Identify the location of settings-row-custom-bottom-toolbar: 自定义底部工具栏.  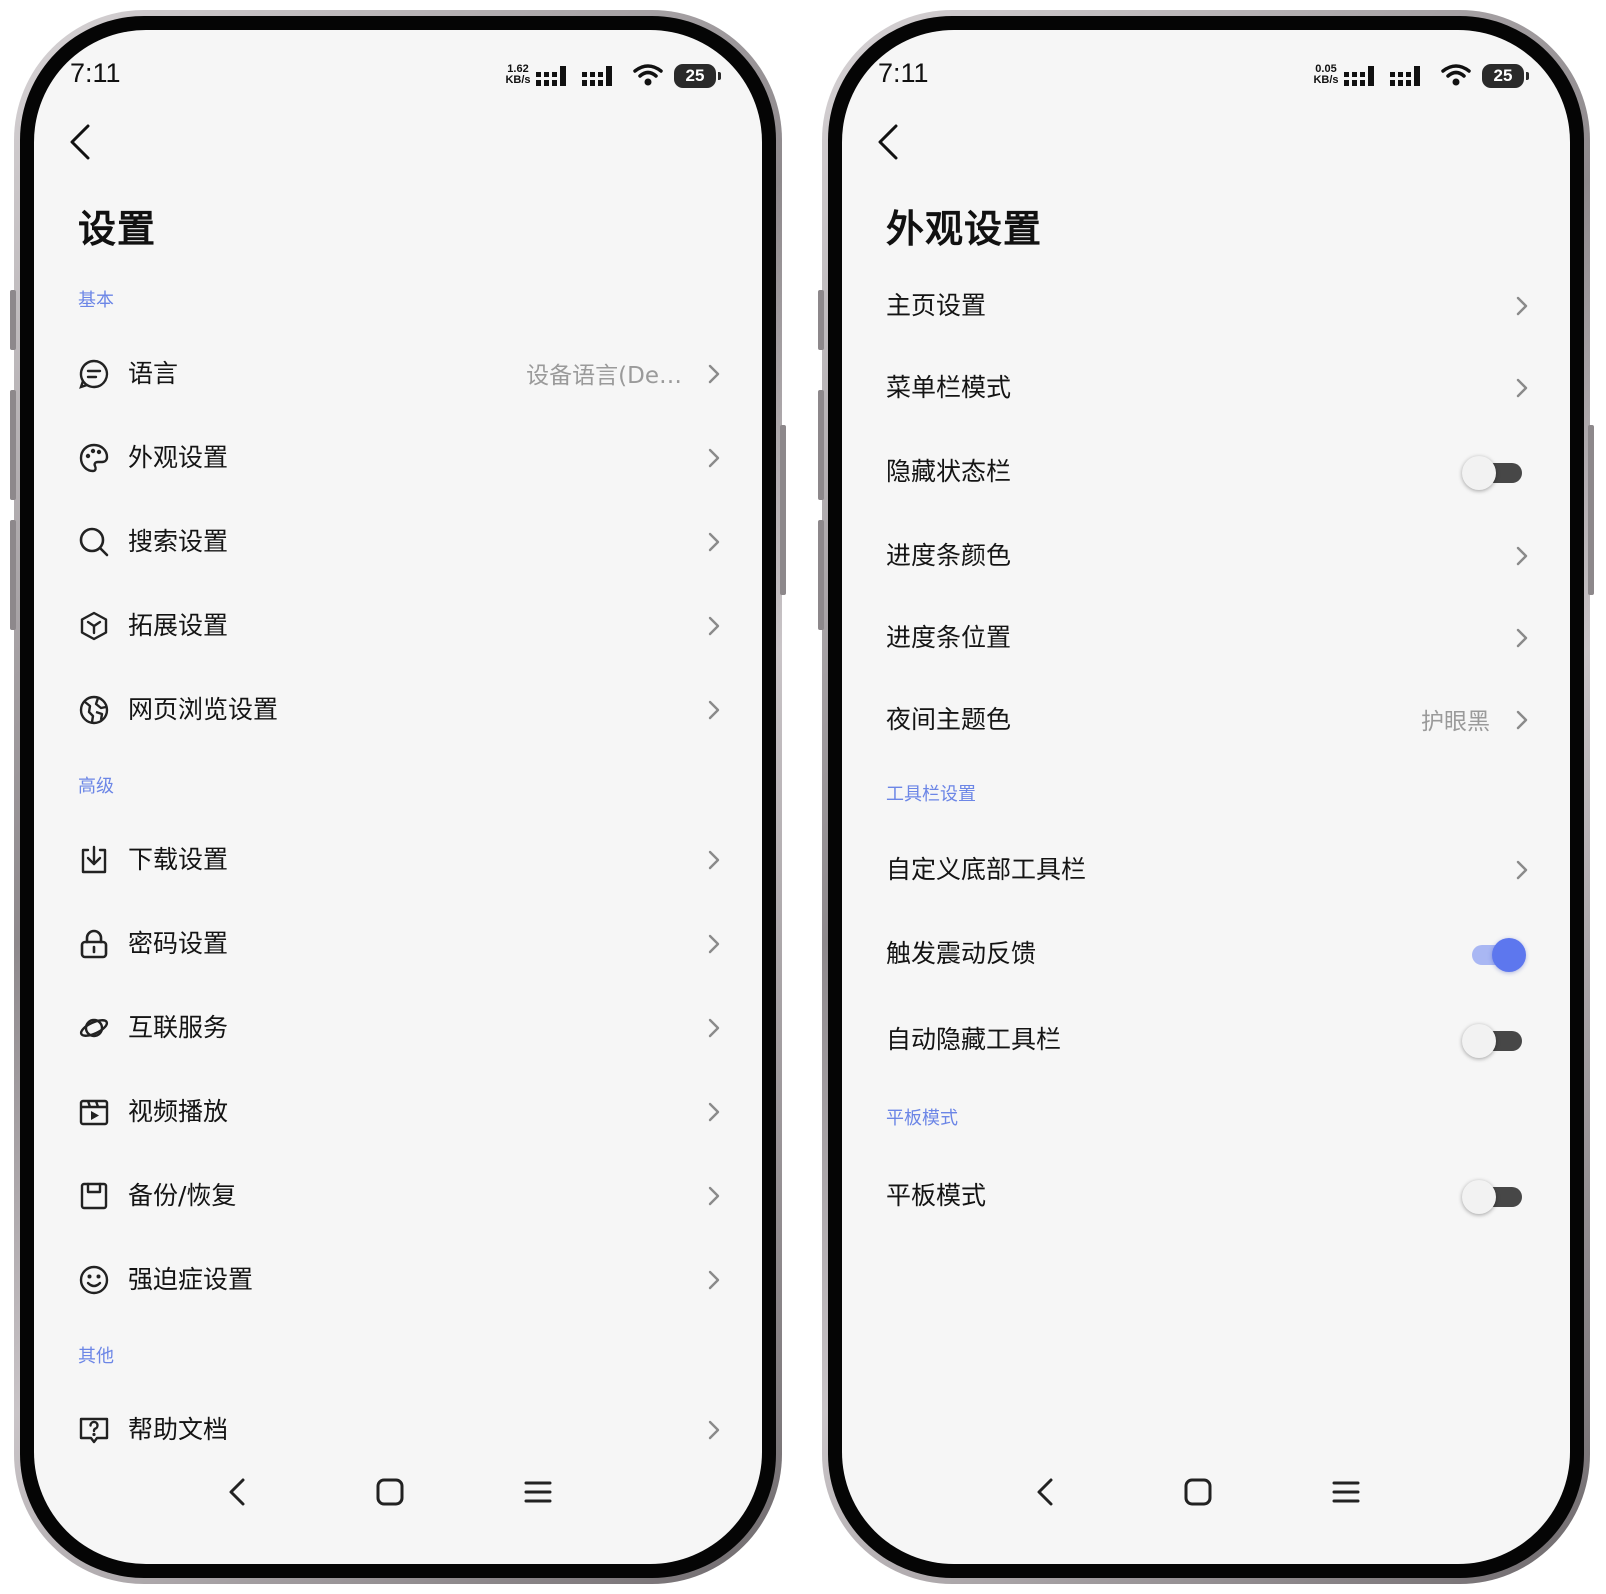
(1206, 869).